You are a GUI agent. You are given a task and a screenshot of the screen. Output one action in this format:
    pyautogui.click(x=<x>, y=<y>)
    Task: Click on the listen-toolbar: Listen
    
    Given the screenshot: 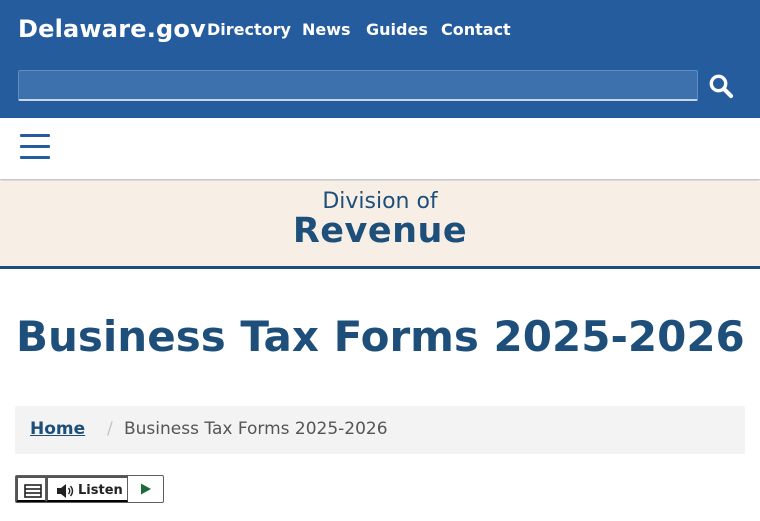 What is the action you would take?
    pyautogui.click(x=89, y=489)
    